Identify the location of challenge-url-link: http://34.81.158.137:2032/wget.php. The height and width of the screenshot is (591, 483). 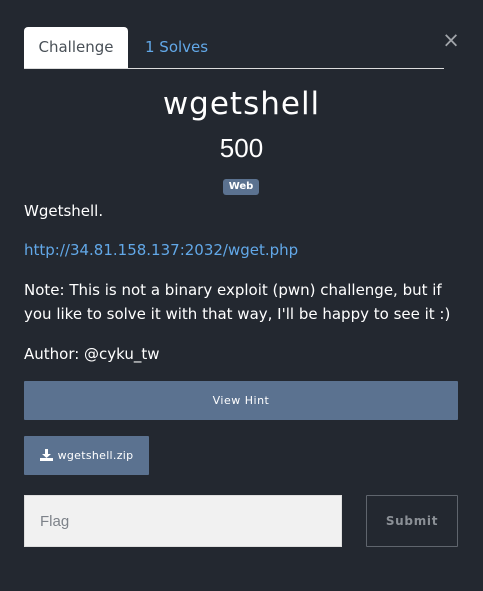
(161, 250).